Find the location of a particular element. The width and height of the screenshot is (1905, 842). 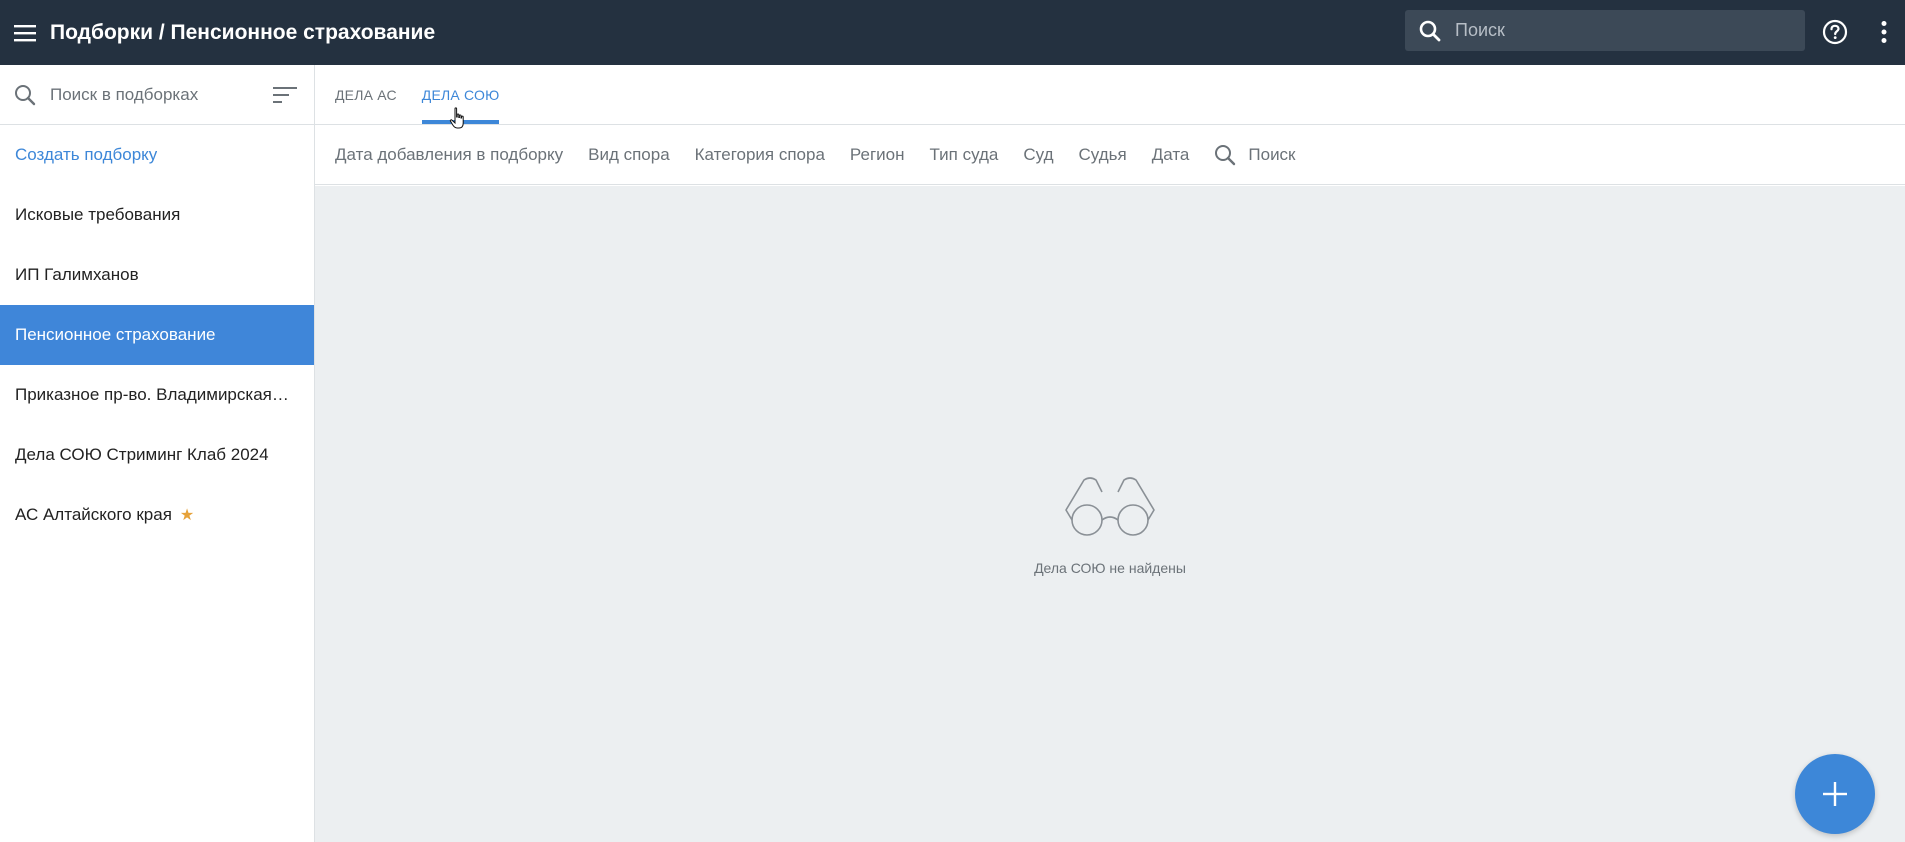

create-collection-link: Создать подборку is located at coordinates (157, 155).